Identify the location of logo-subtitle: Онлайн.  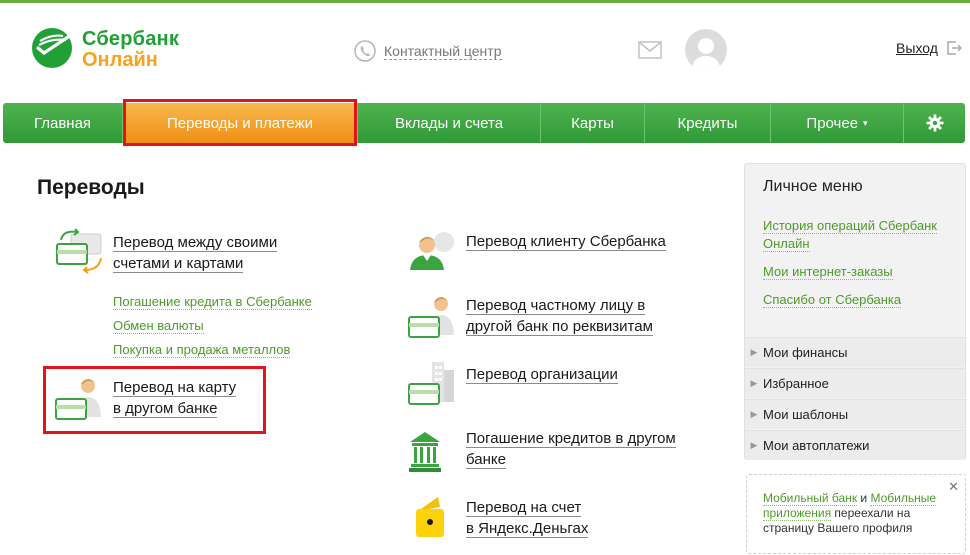
(120, 60).